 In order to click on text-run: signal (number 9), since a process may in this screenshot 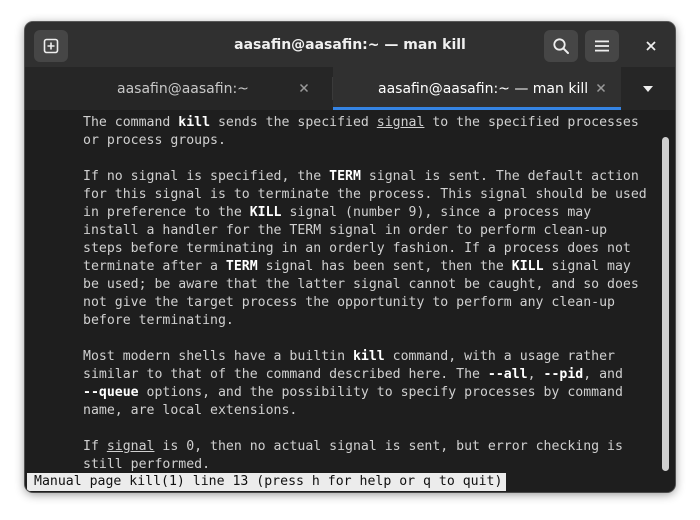, I will do `click(436, 212)`.